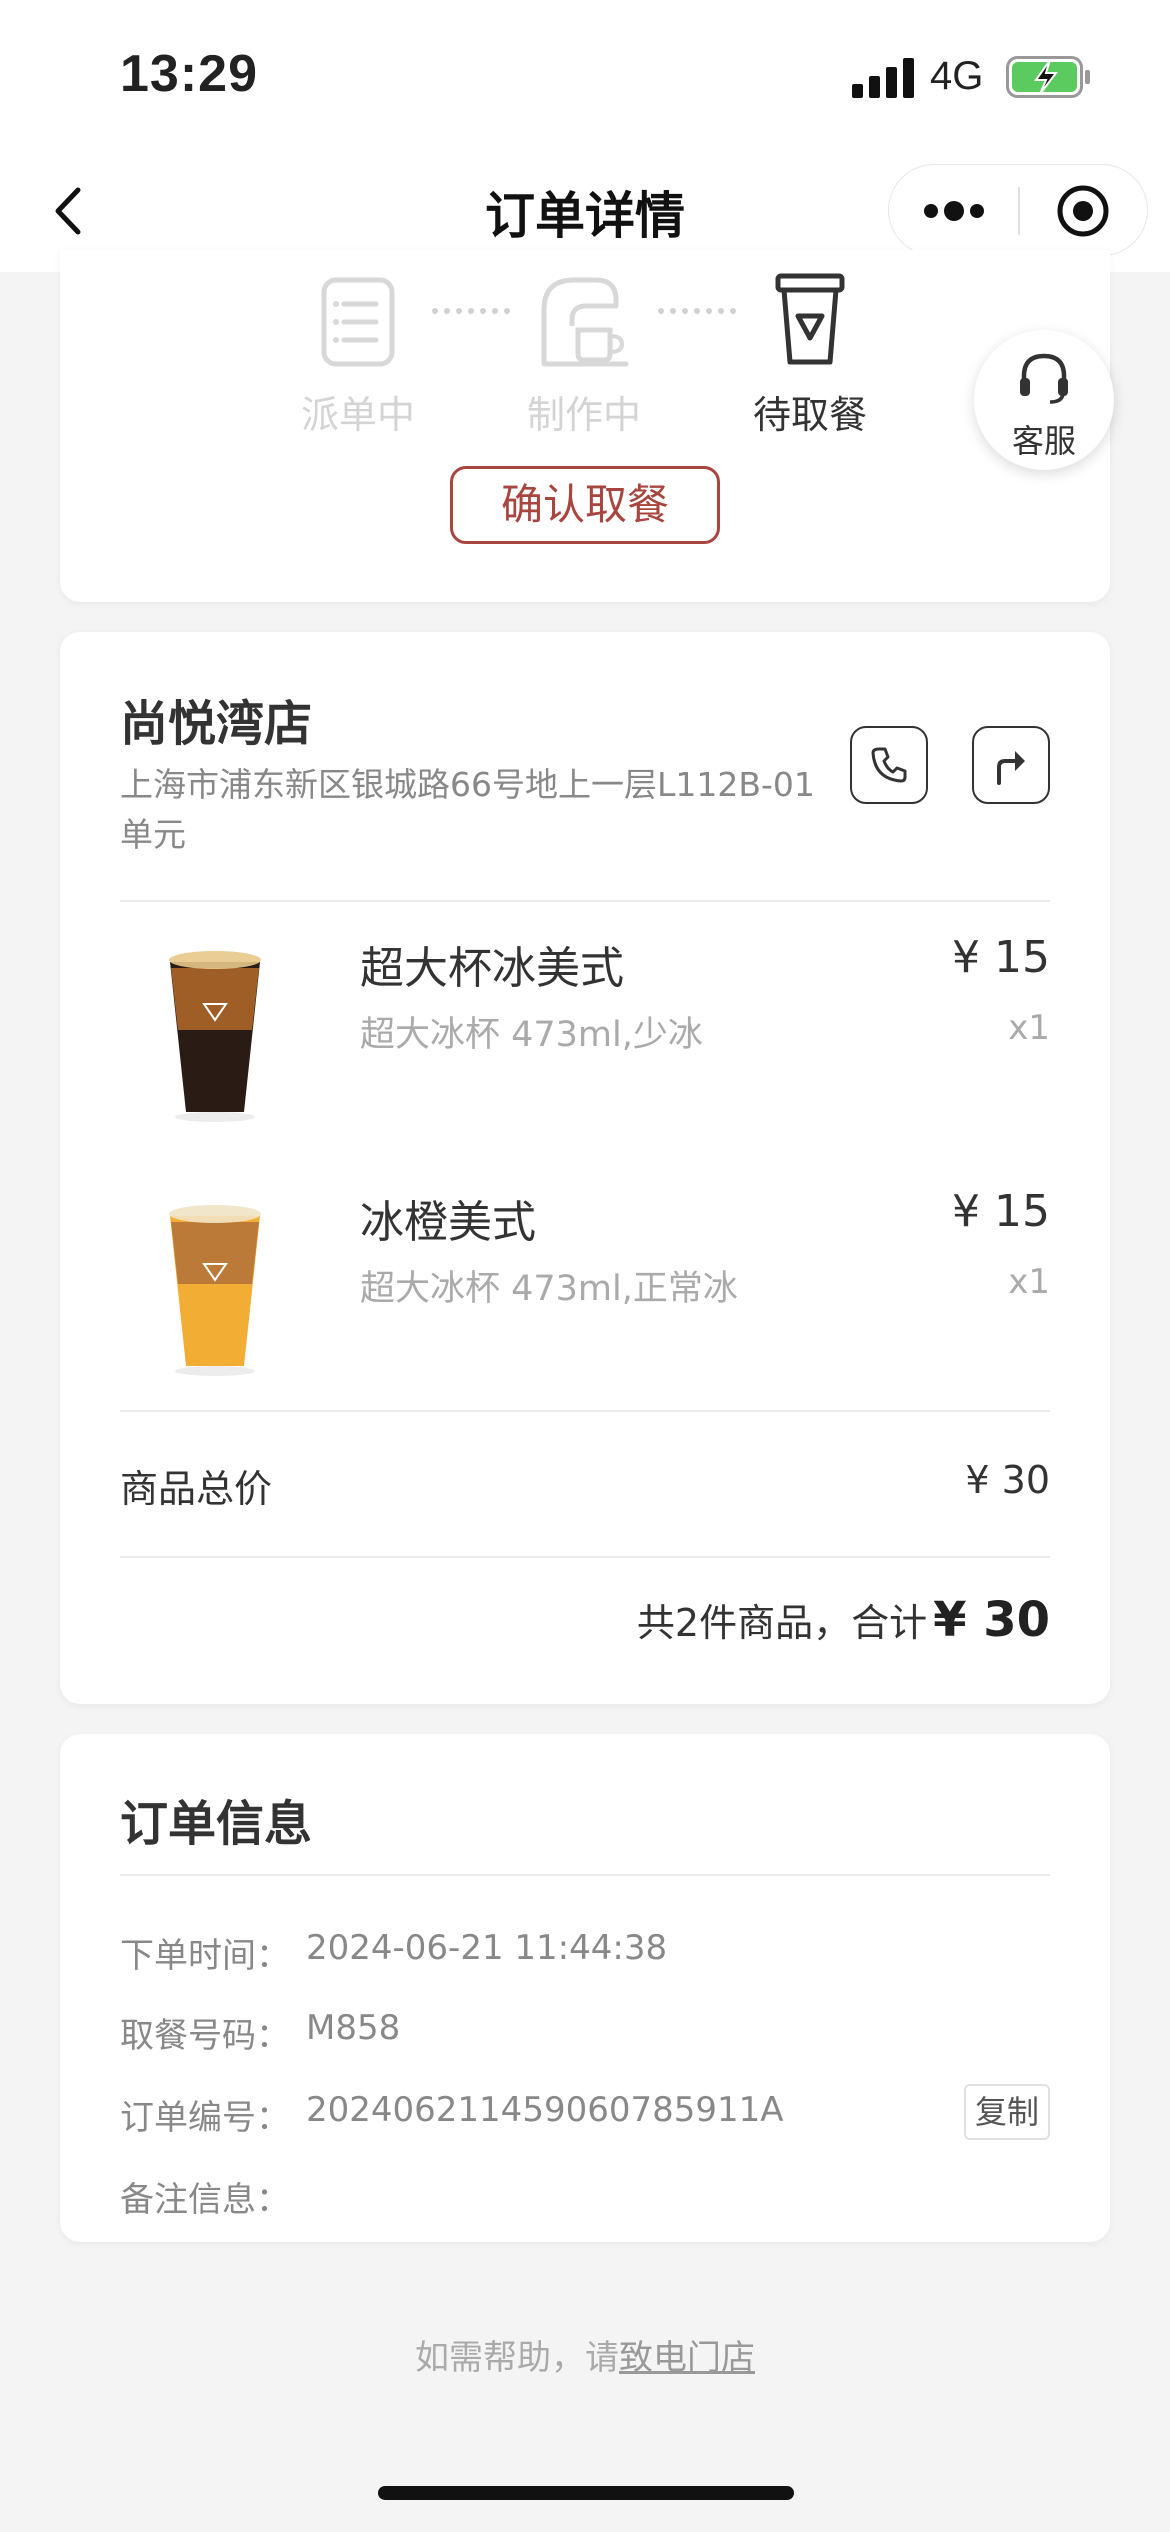 The image size is (1170, 2532). Describe the element at coordinates (957, 76) in the screenshot. I see `network-label: 4G` at that location.